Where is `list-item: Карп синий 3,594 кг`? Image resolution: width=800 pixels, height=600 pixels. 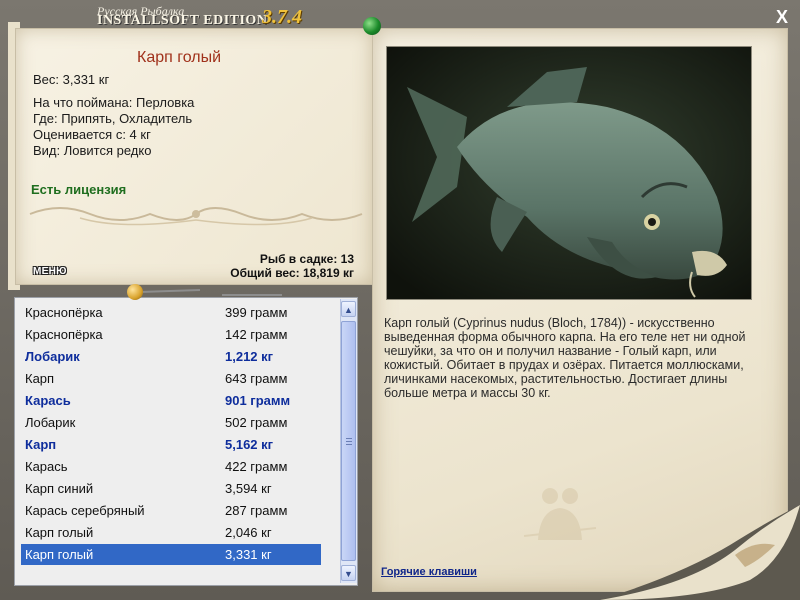
list-item: Карп синий 3,594 кг is located at coordinates (171, 488).